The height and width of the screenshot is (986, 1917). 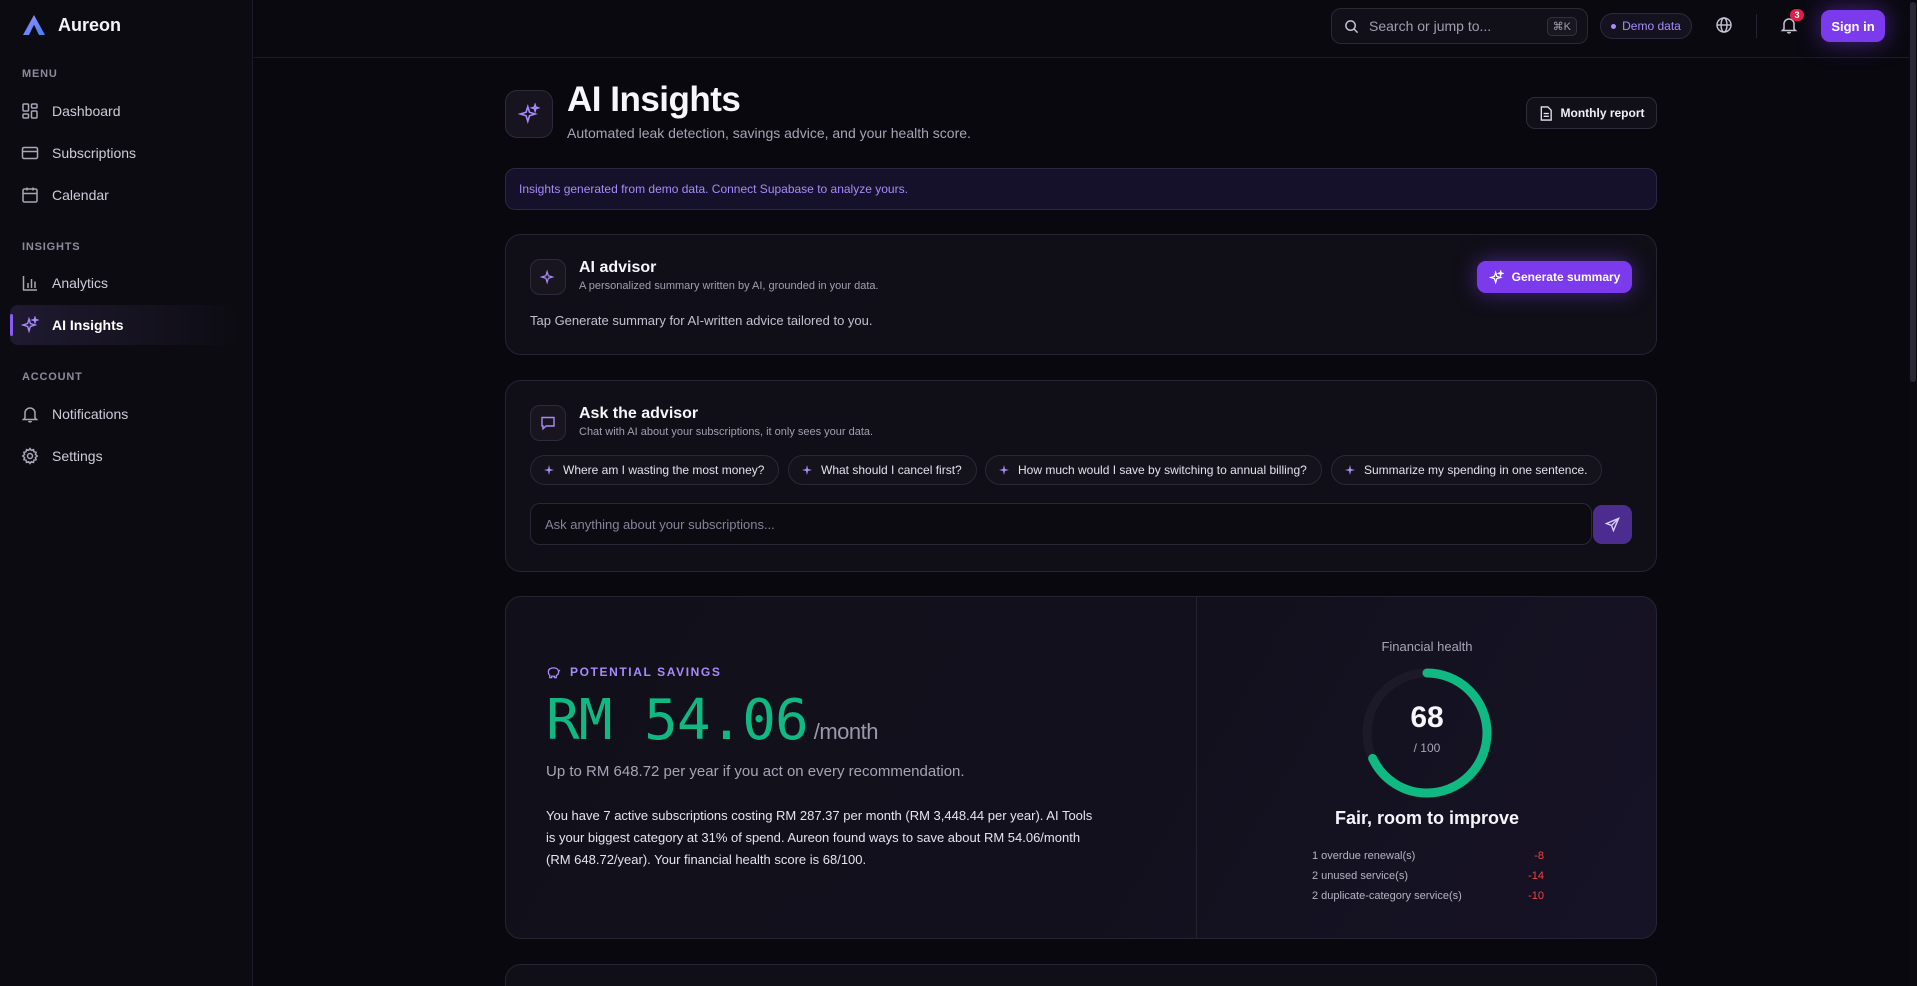 I want to click on sidebar-item-label: Settings, so click(x=77, y=456).